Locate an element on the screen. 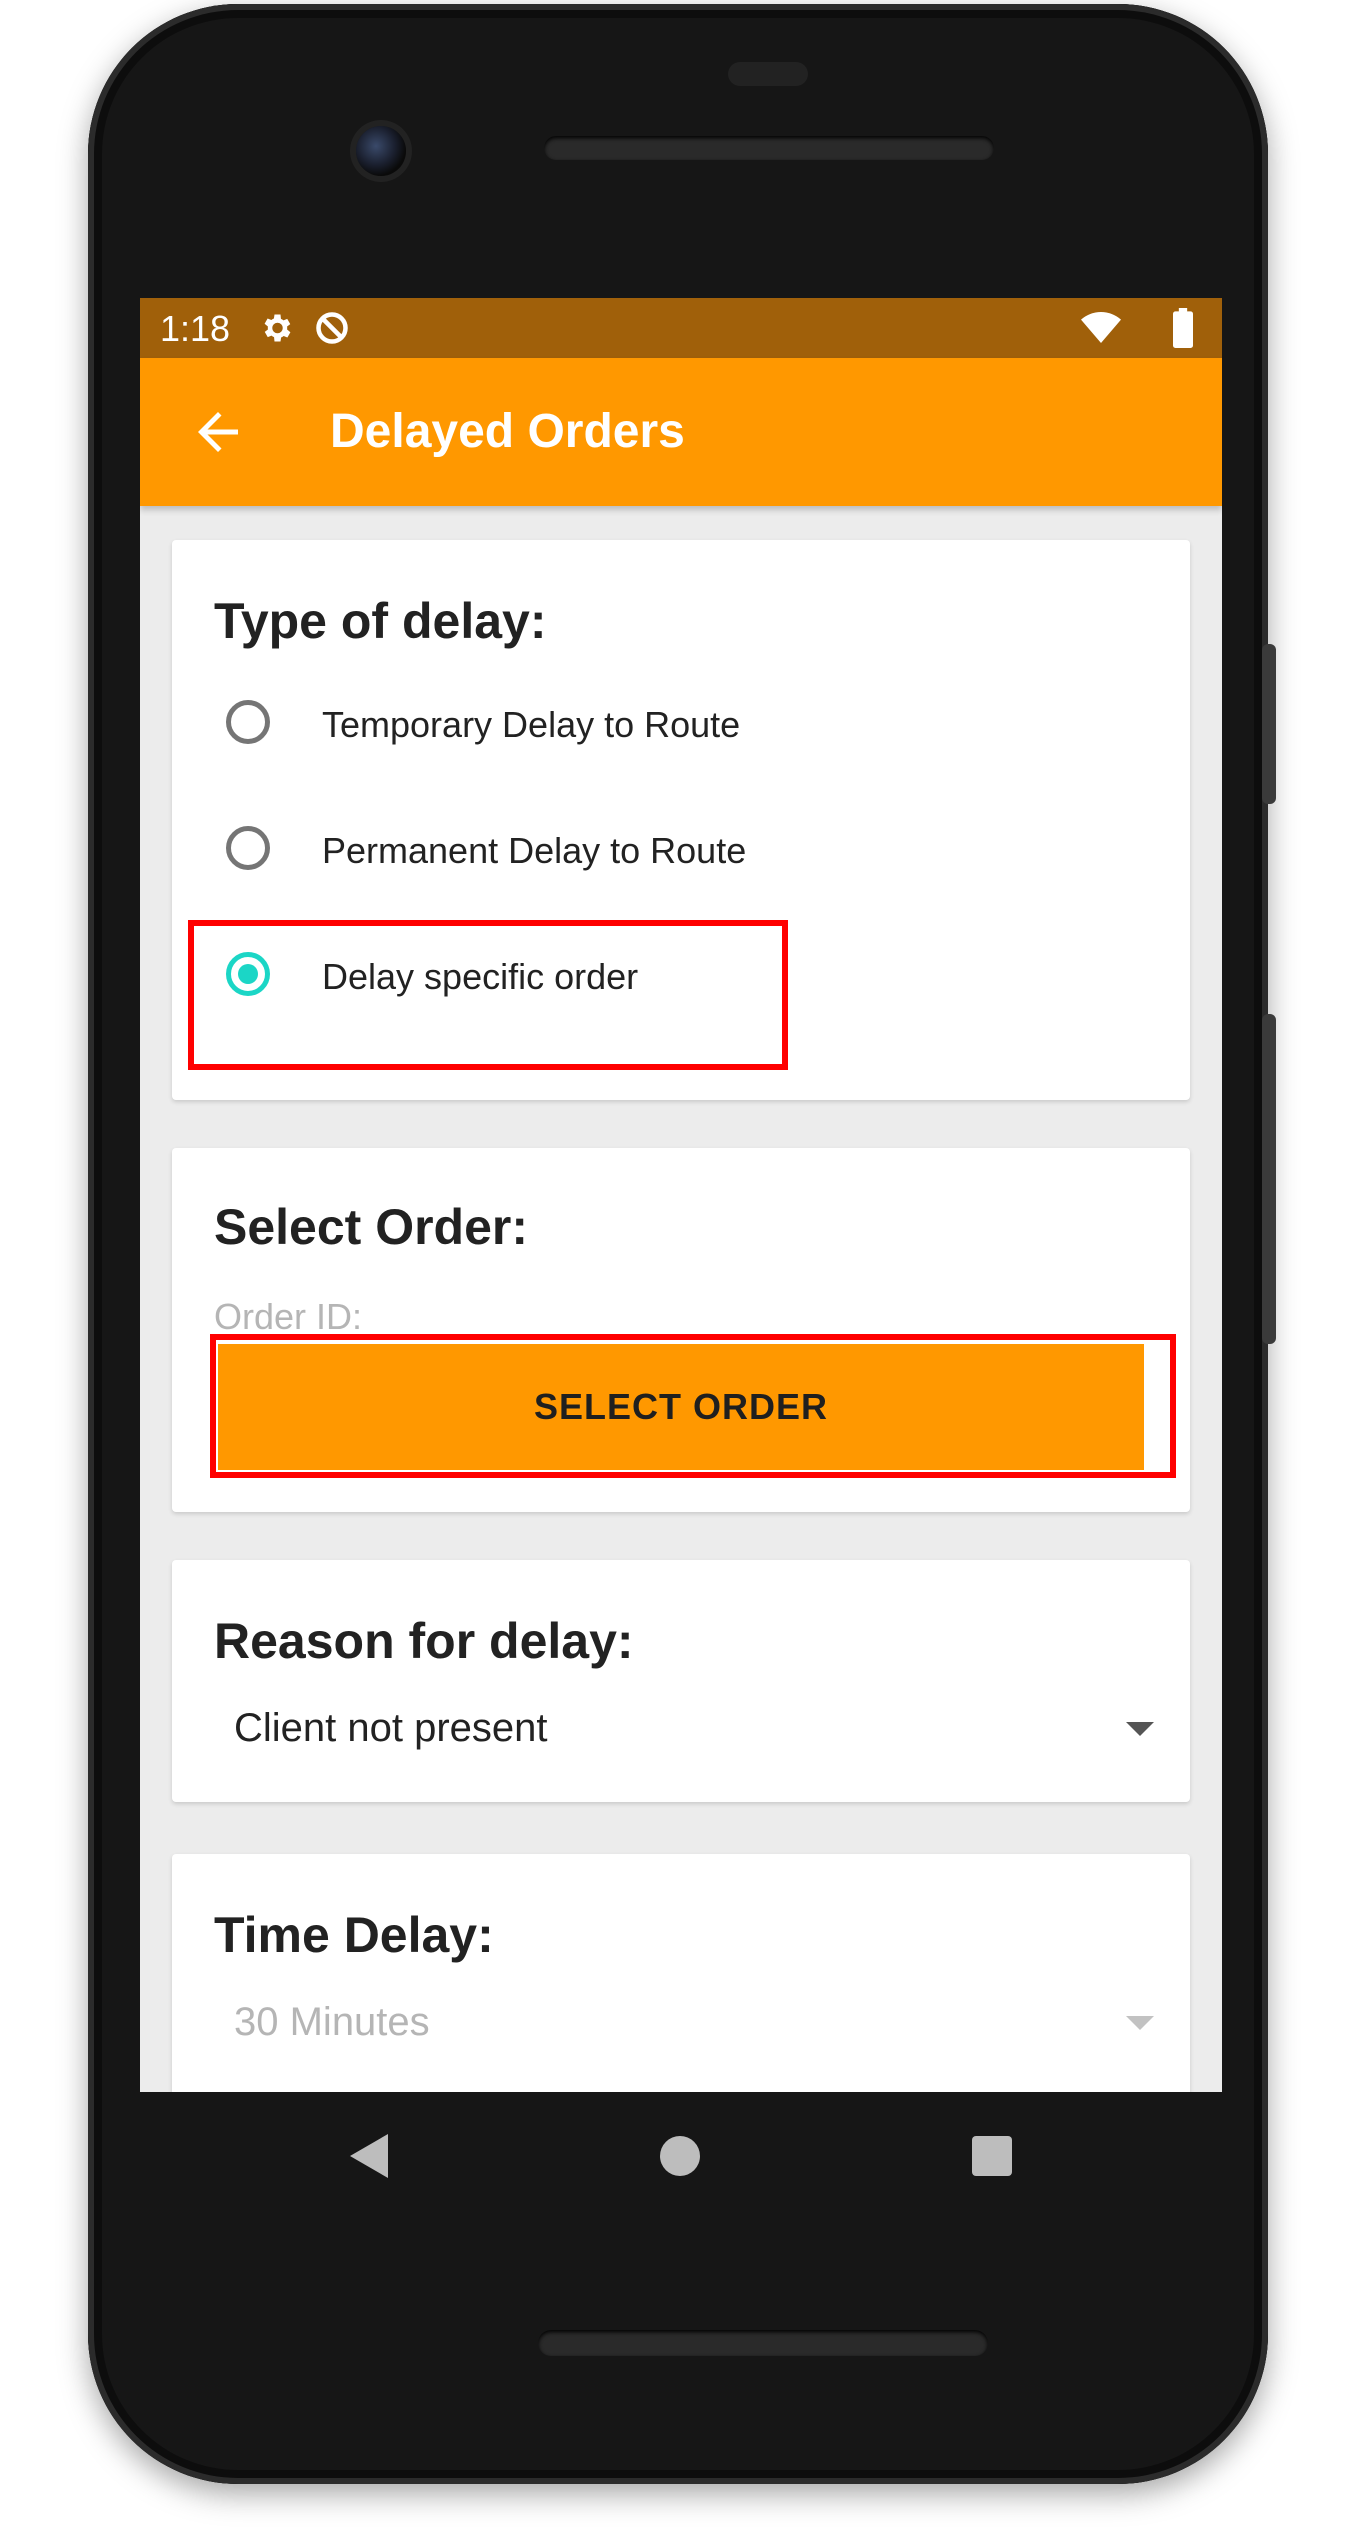  front-camera-icon is located at coordinates (381, 151).